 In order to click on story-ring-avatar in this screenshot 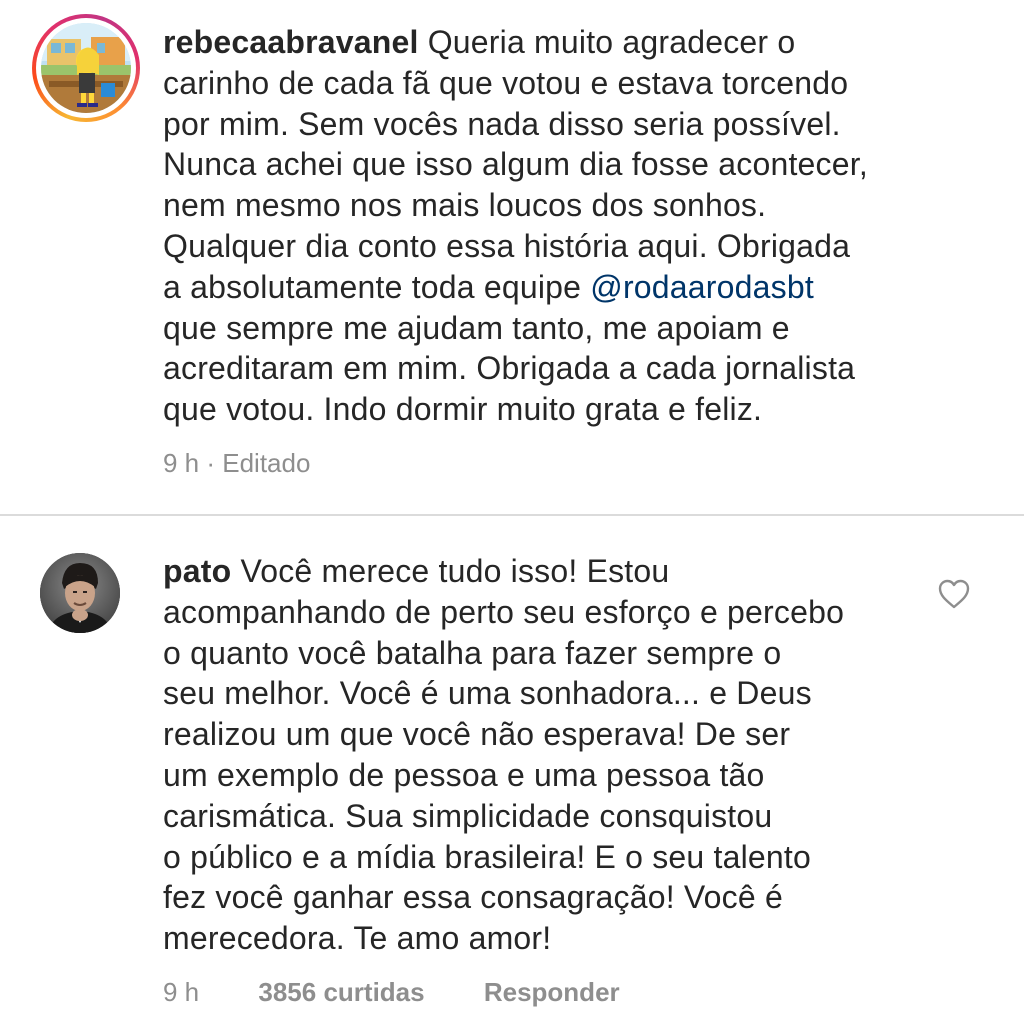, I will do `click(86, 68)`.